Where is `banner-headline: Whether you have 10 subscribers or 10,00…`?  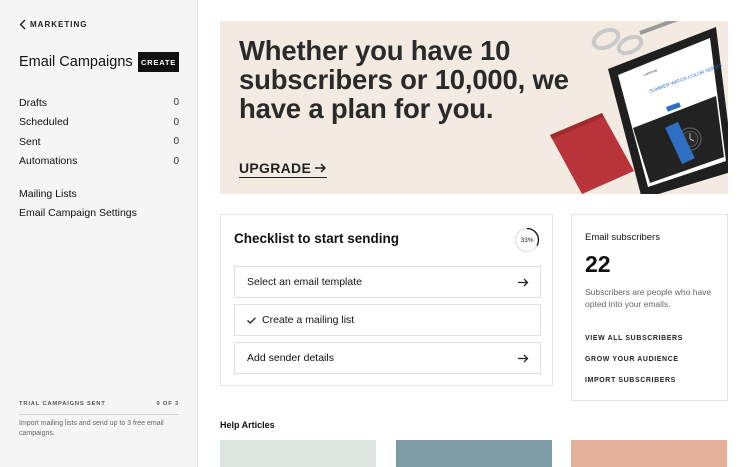
banner-headline: Whether you have 10 subscribers or 10,00… is located at coordinates (404, 79).